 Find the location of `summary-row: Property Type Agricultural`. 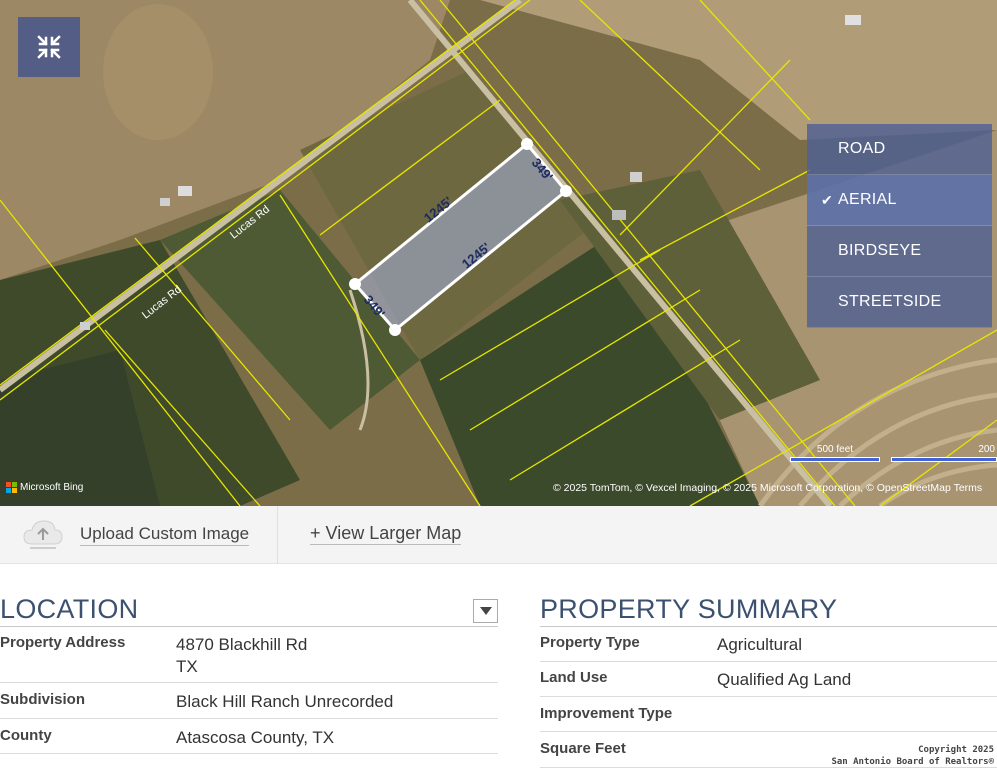

summary-row: Property Type Agricultural is located at coordinates (768, 648).